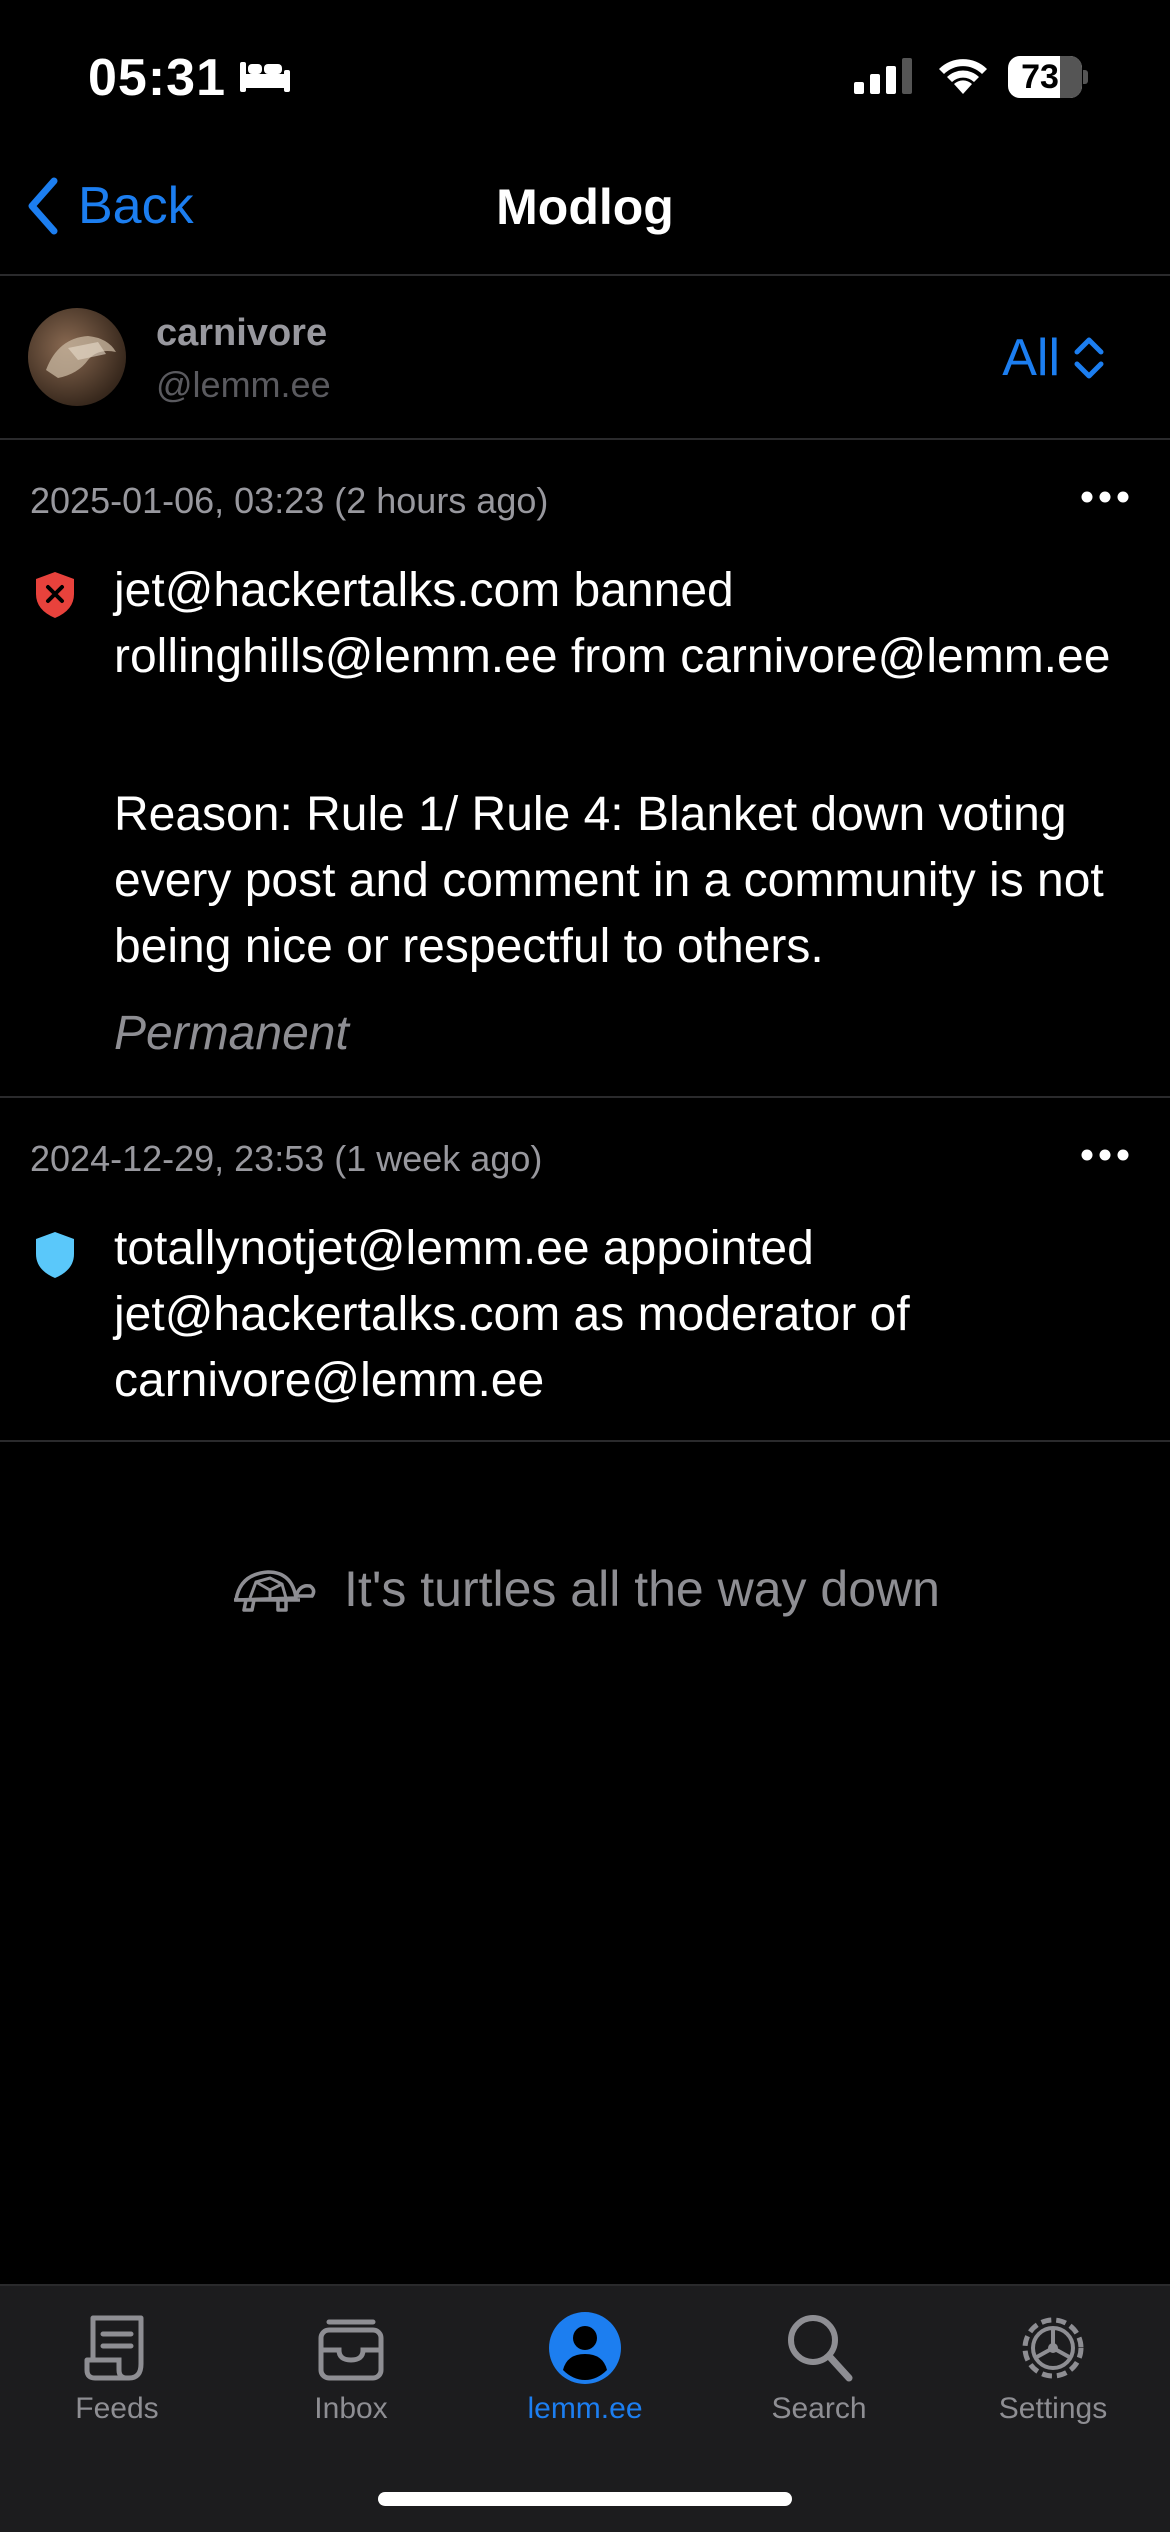  Describe the element at coordinates (585, 359) in the screenshot. I see `community-header: carnivore @lemm.ee All` at that location.